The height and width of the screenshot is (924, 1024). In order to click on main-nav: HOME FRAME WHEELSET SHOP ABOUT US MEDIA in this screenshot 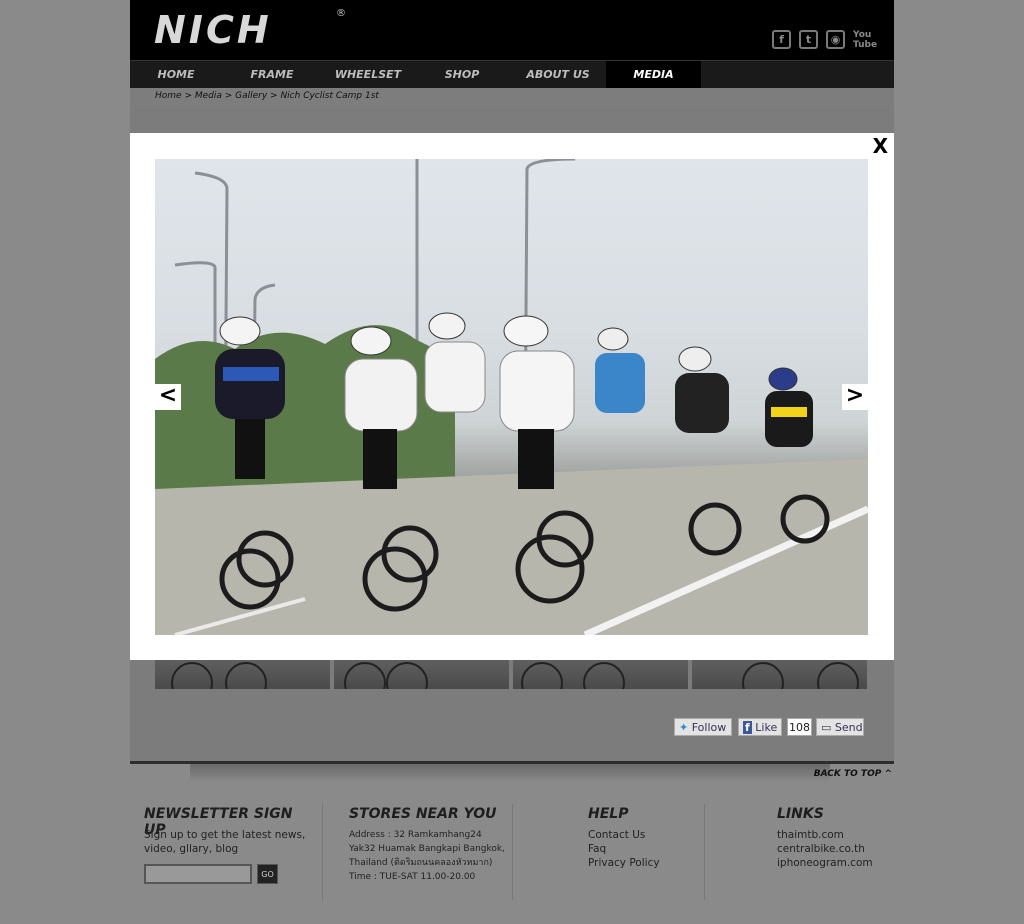, I will do `click(512, 74)`.